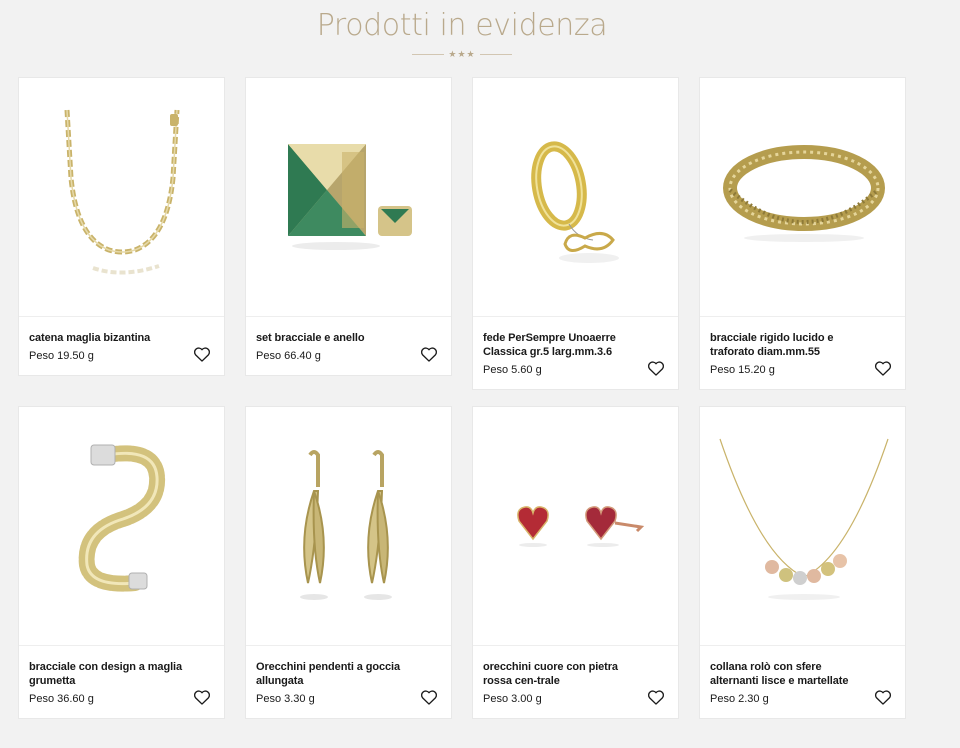 The width and height of the screenshot is (960, 748). Describe the element at coordinates (495, 54) in the screenshot. I see `ornament-line-right` at that location.